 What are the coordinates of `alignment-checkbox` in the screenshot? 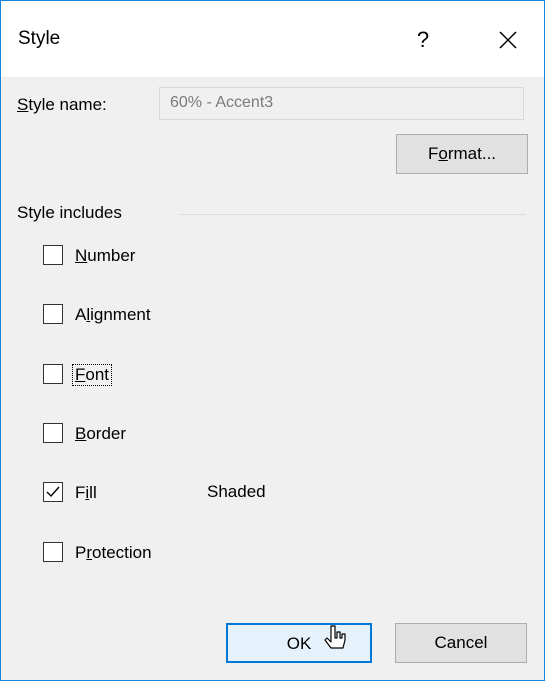 It's located at (53, 314).